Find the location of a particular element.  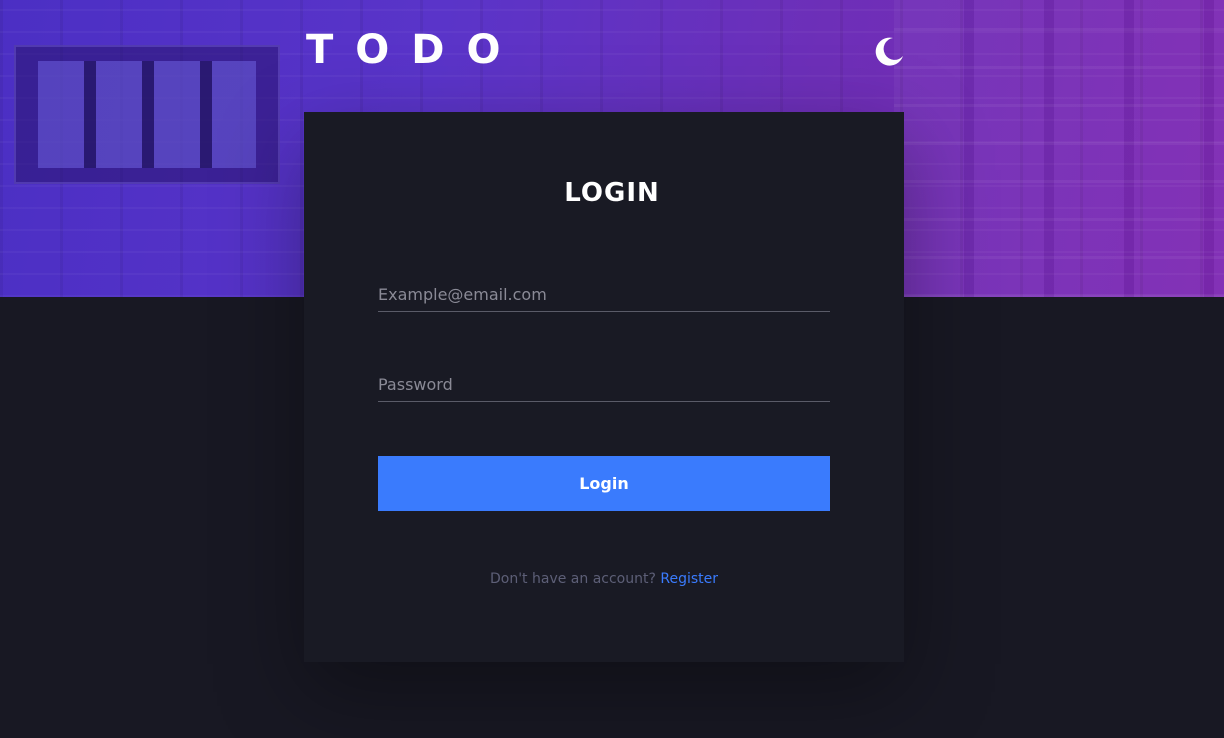

moon-icon is located at coordinates (889, 51).